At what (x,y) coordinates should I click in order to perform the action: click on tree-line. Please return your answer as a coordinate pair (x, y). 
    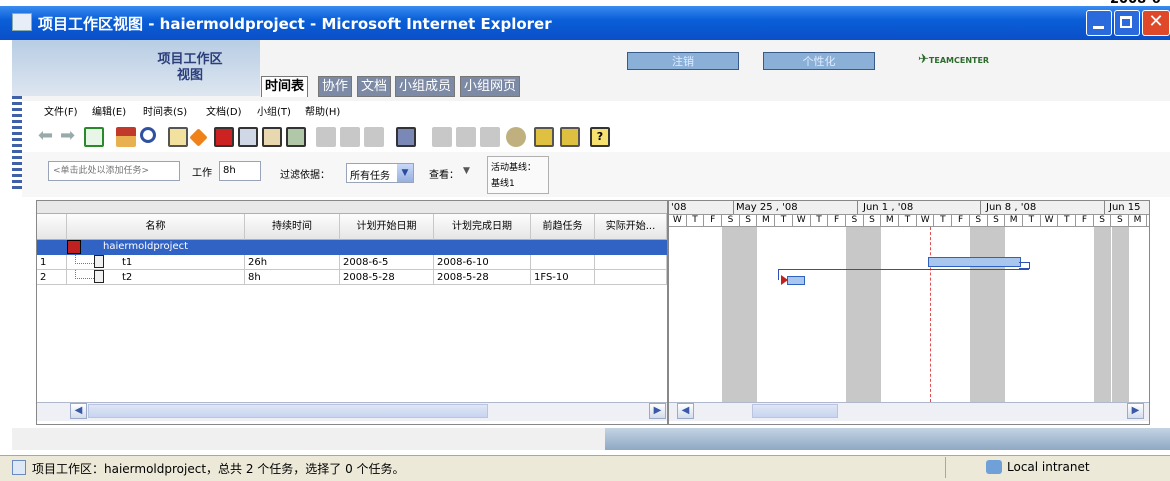
    Looking at the image, I should click on (84, 274).